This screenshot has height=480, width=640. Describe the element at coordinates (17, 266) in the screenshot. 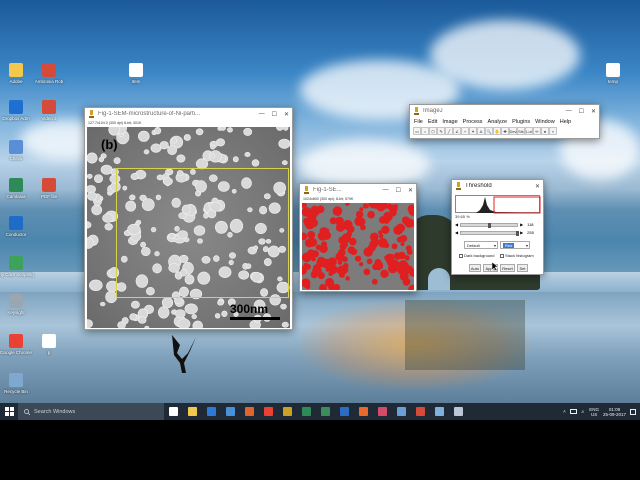

I see `desktop-icon: Fiji Core Scripting` at that location.